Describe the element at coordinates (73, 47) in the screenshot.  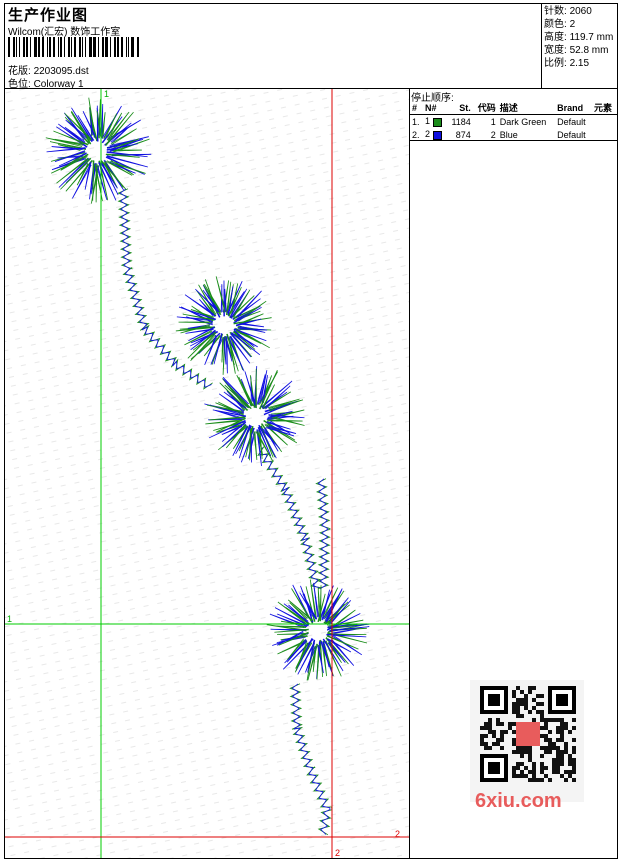
I see `barcode-image` at that location.